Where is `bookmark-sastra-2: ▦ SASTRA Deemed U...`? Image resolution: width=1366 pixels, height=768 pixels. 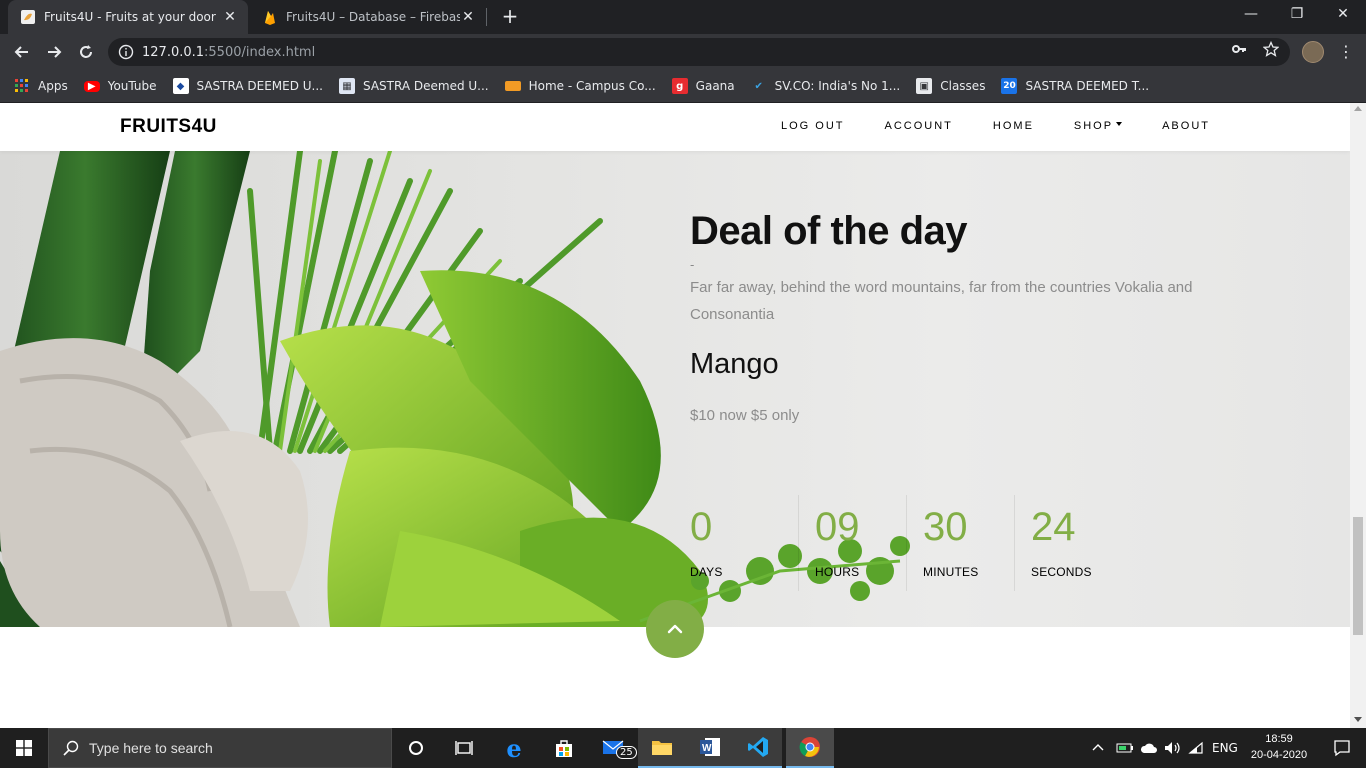
bookmark-sastra-2: ▦ SASTRA Deemed U... is located at coordinates (414, 86).